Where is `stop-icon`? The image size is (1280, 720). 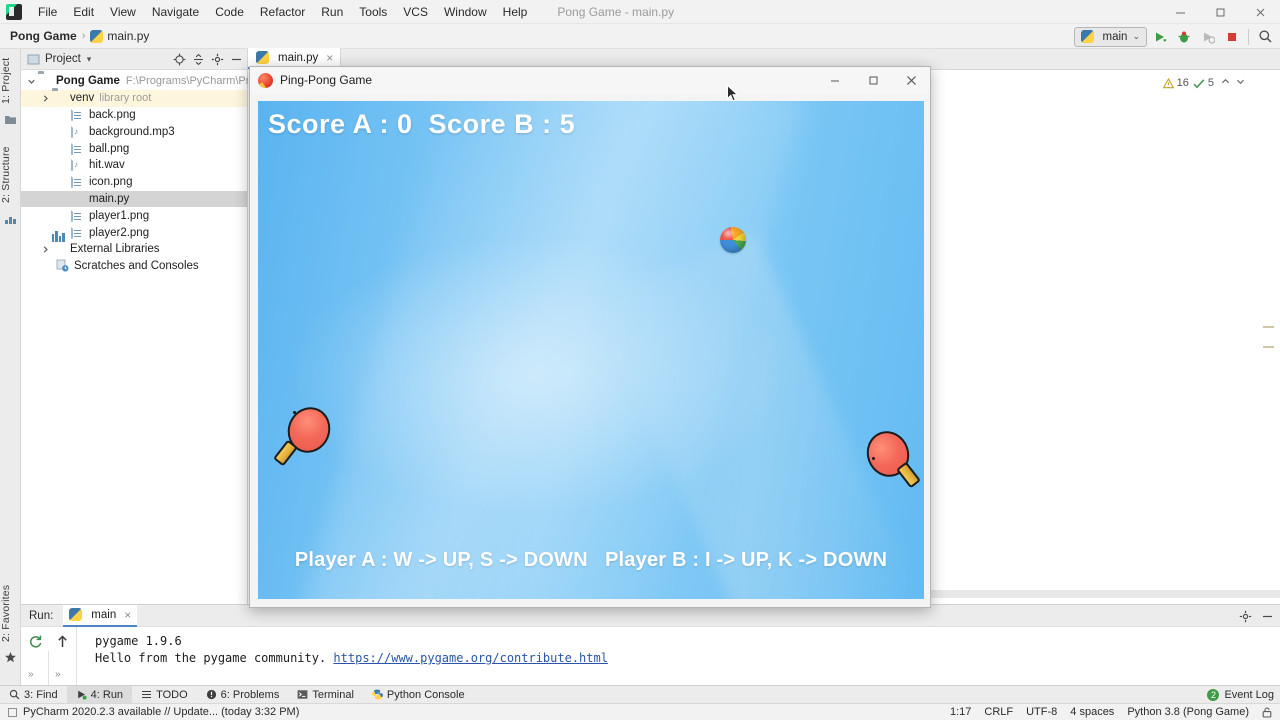 stop-icon is located at coordinates (1232, 37).